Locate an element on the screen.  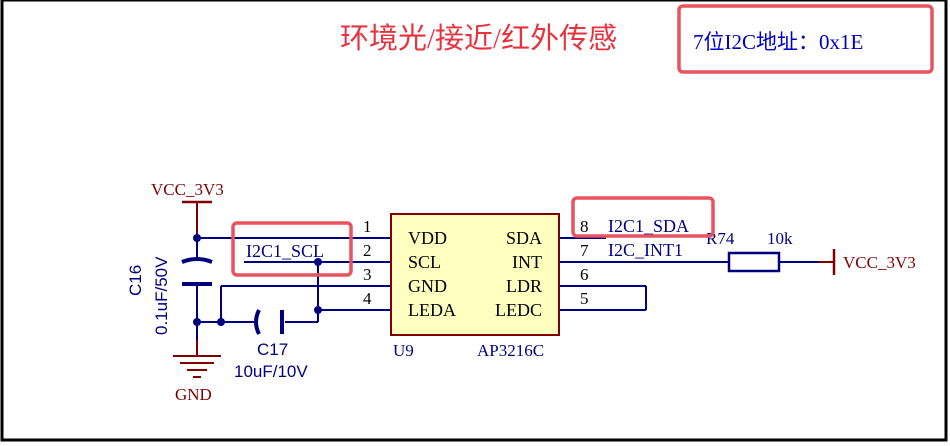
pin-int-name: INT is located at coordinates (527, 262).